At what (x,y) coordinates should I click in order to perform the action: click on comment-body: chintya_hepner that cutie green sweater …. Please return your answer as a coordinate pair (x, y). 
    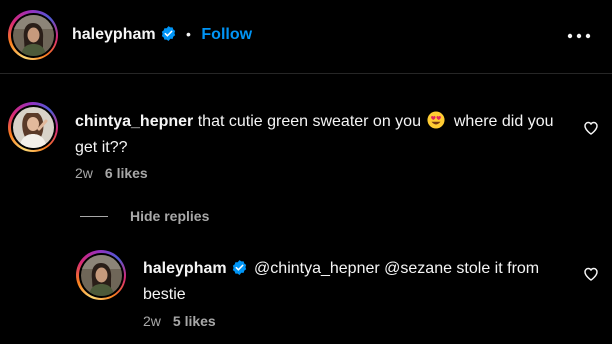
    Looking at the image, I should click on (320, 134).